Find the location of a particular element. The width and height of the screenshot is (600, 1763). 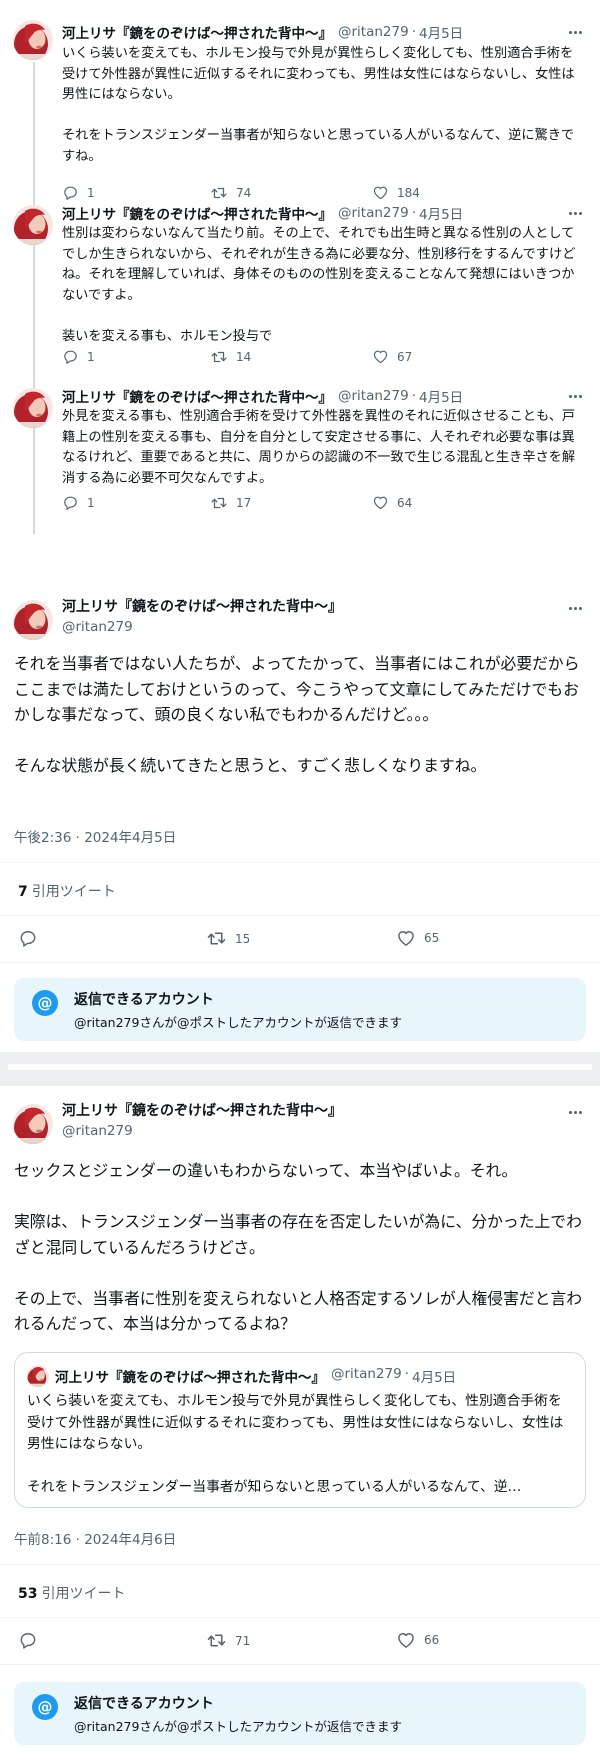

retweet-button: 14 is located at coordinates (230, 357).